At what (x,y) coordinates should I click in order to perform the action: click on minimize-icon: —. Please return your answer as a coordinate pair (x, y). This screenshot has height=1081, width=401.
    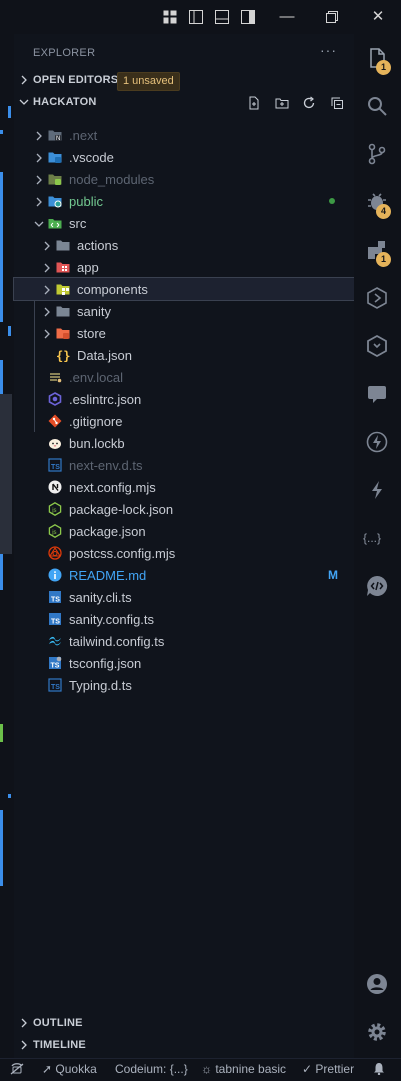
    Looking at the image, I should click on (287, 17).